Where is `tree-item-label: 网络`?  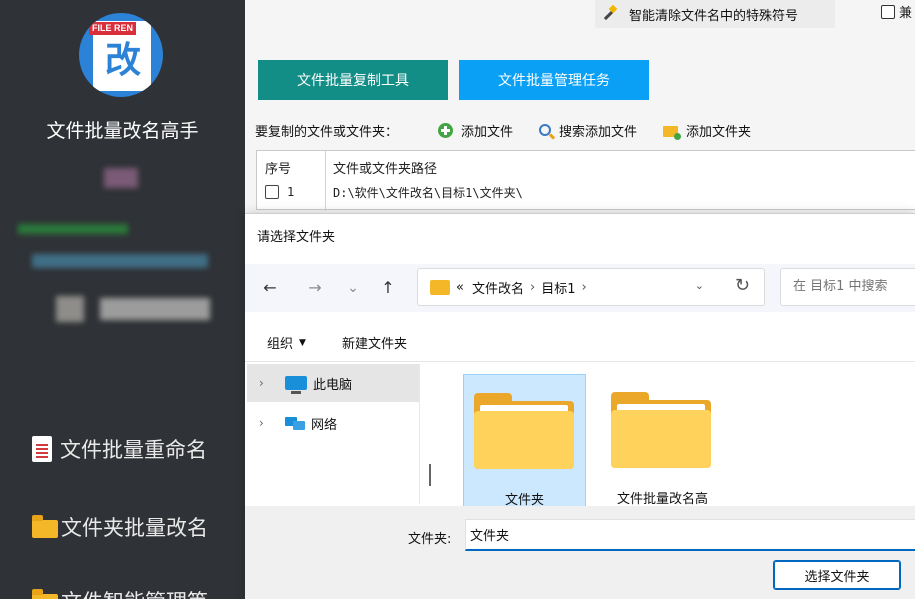 tree-item-label: 网络 is located at coordinates (324, 425).